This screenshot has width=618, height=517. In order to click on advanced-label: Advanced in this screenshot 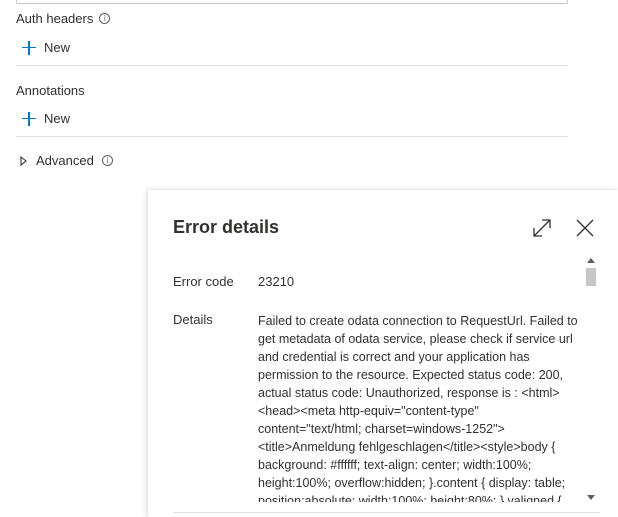, I will do `click(65, 160)`.